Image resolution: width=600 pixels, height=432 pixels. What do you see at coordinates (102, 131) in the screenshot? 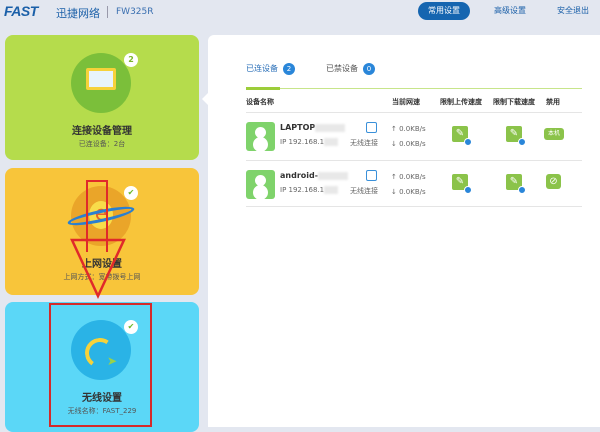
I see `card-title: 连接设备管理` at bounding box center [102, 131].